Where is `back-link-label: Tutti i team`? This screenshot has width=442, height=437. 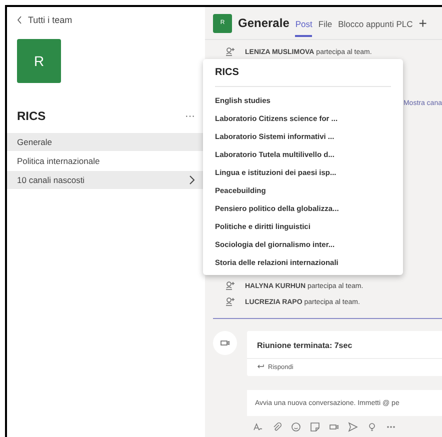 back-link-label: Tutti i team is located at coordinates (50, 20).